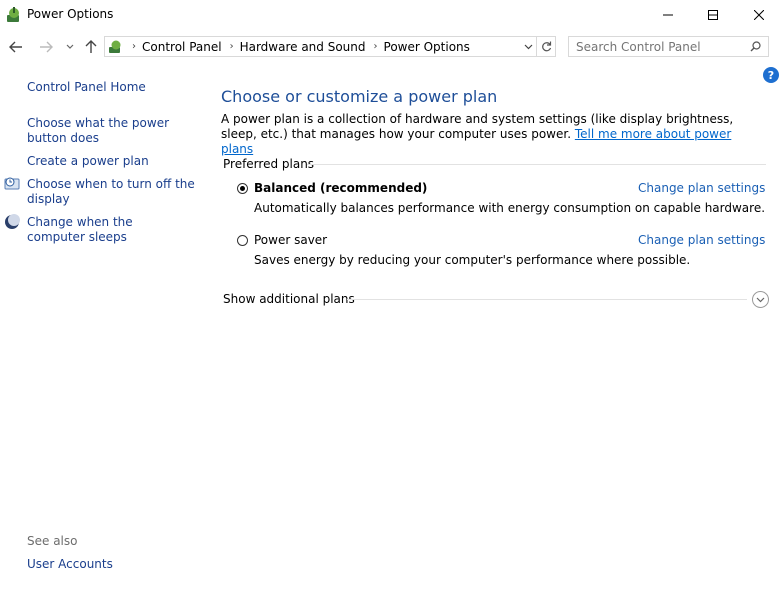 This screenshot has width=783, height=591. Describe the element at coordinates (52, 541) in the screenshot. I see `see-also-label: See also` at that location.